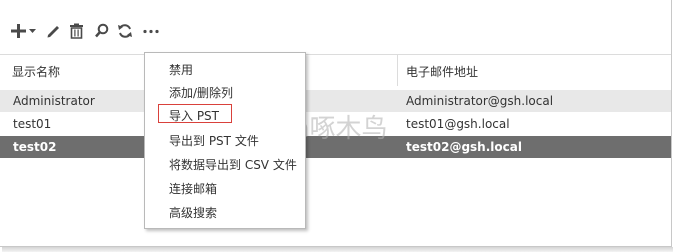  I want to click on menu-item-export-csv: 将数据导出到 CSV 文件, so click(233, 164).